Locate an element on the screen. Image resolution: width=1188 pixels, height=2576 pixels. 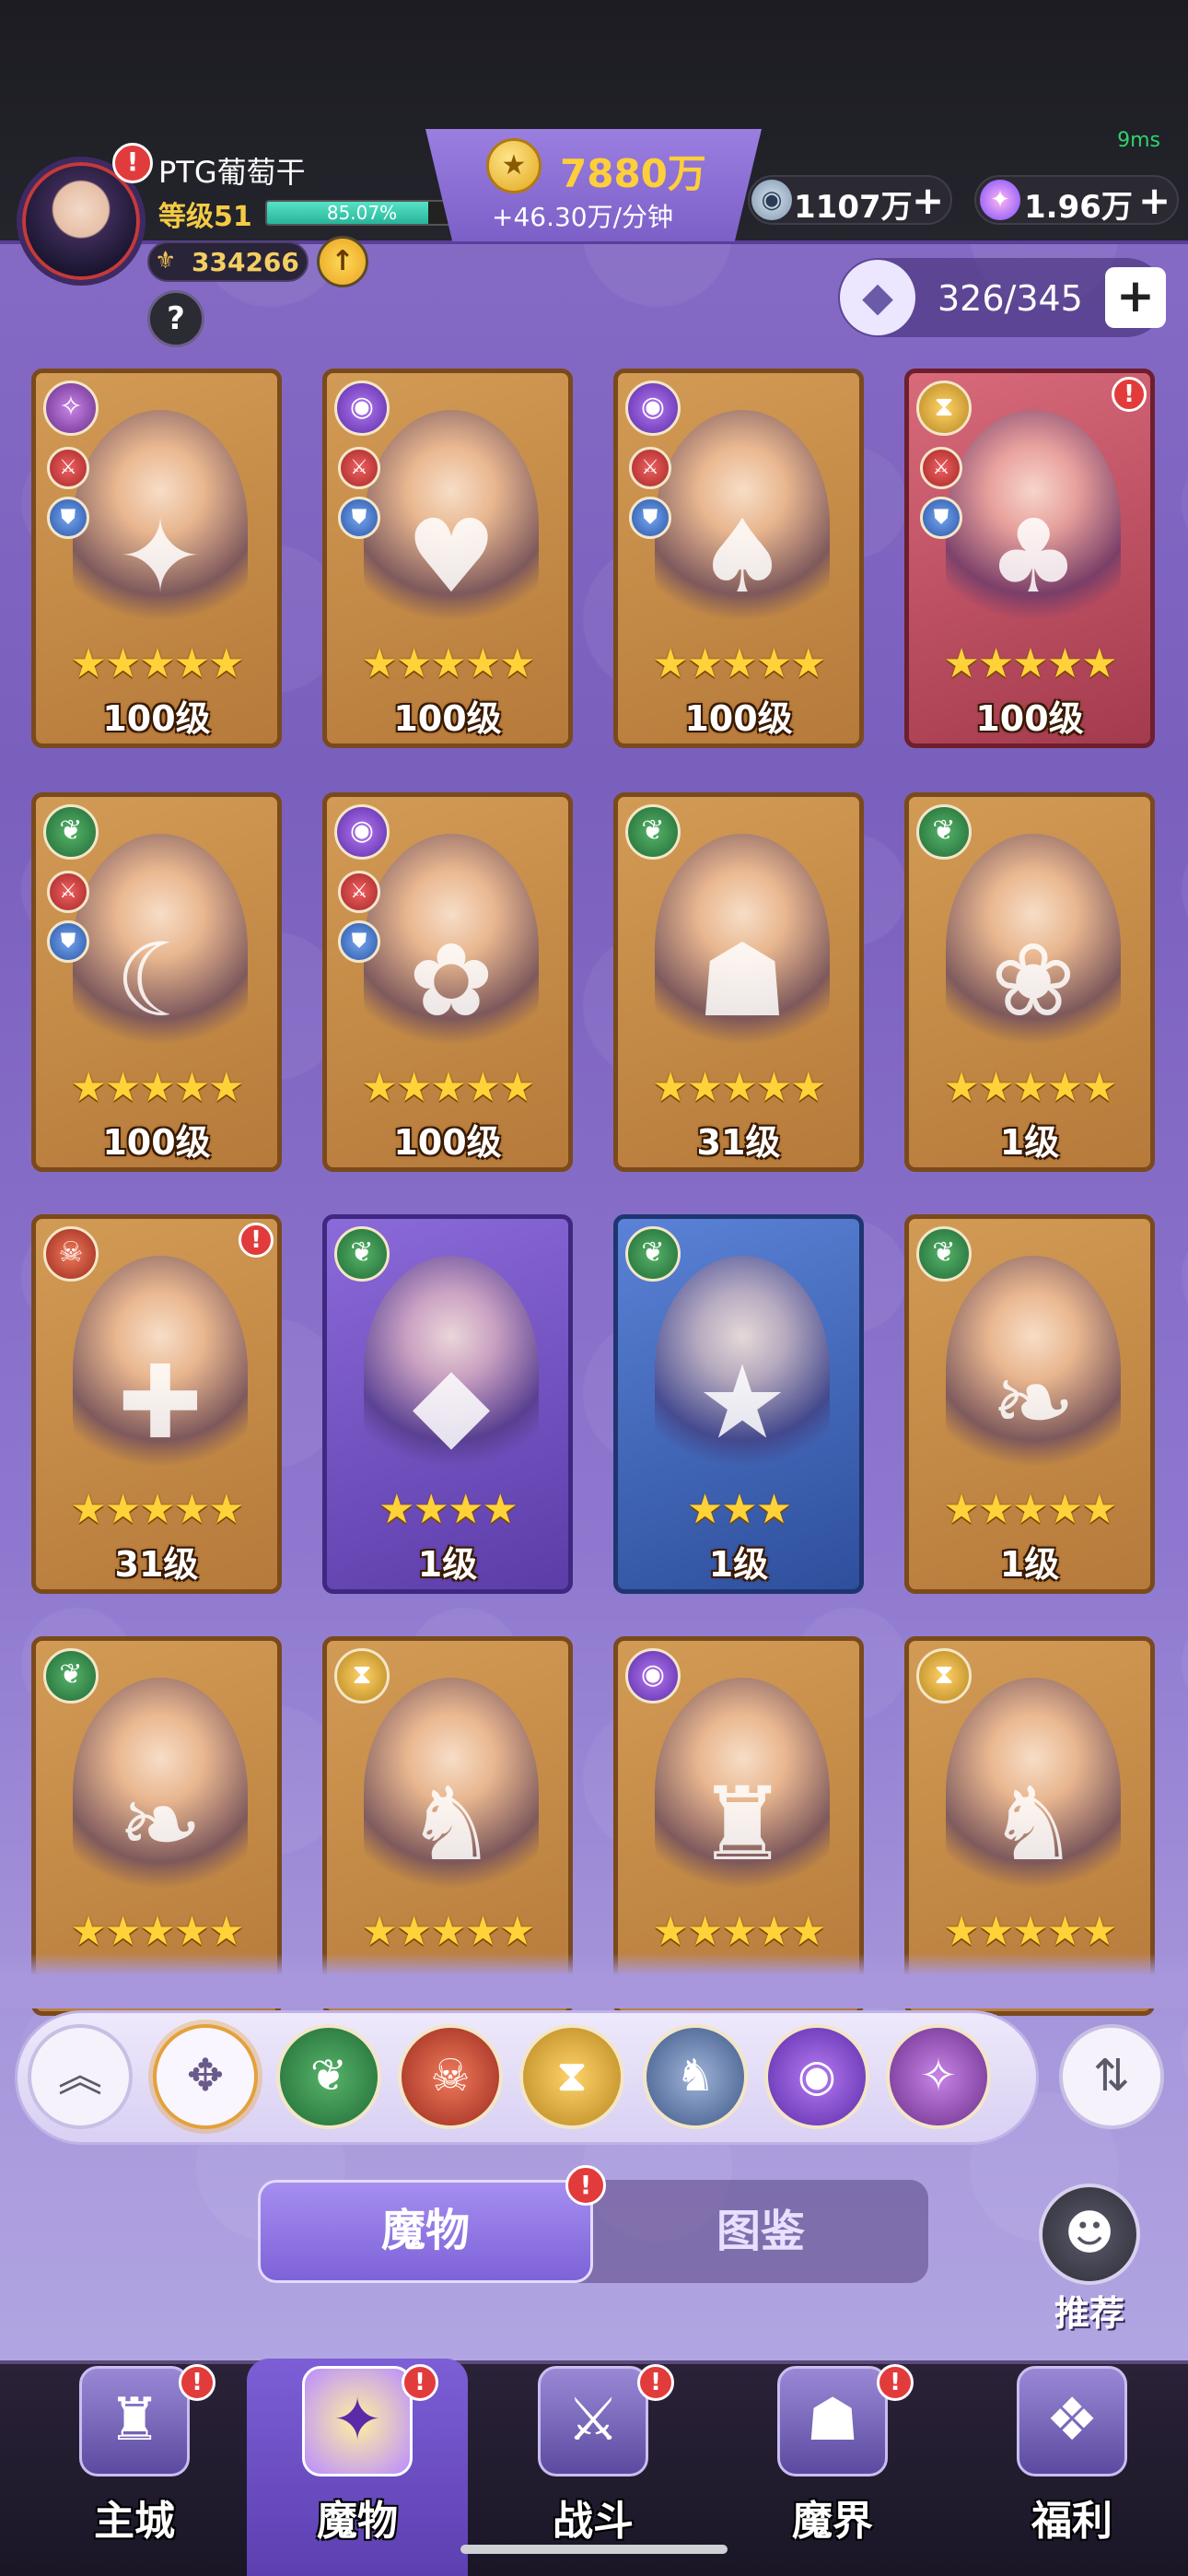
silver-add-button: + is located at coordinates (928, 200).